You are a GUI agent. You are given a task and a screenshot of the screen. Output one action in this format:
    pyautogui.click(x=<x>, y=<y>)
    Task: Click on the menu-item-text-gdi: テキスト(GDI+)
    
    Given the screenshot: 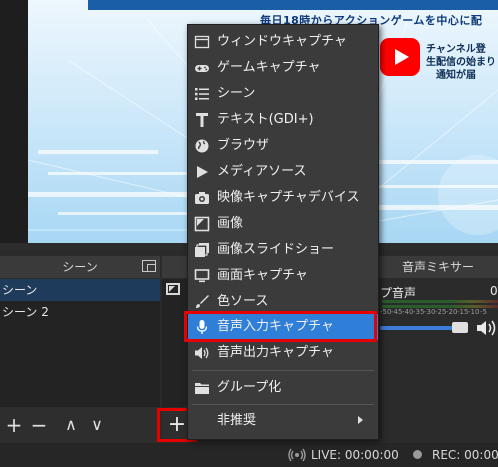 What is the action you would take?
    pyautogui.click(x=283, y=120)
    